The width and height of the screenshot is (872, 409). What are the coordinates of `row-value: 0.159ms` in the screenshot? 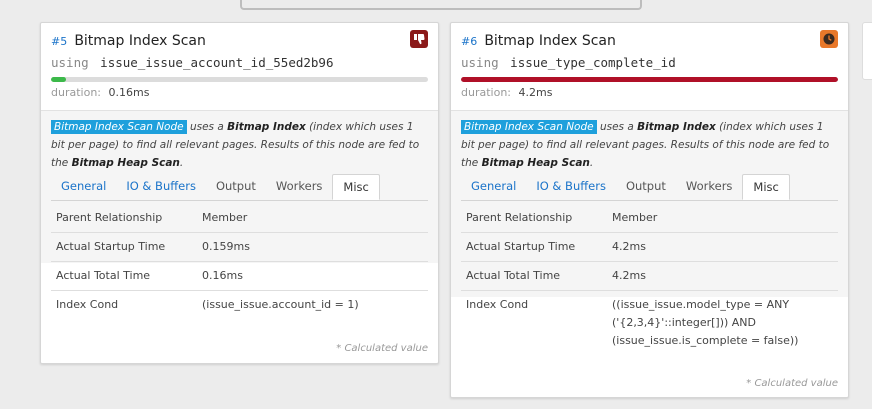 It's located at (226, 246).